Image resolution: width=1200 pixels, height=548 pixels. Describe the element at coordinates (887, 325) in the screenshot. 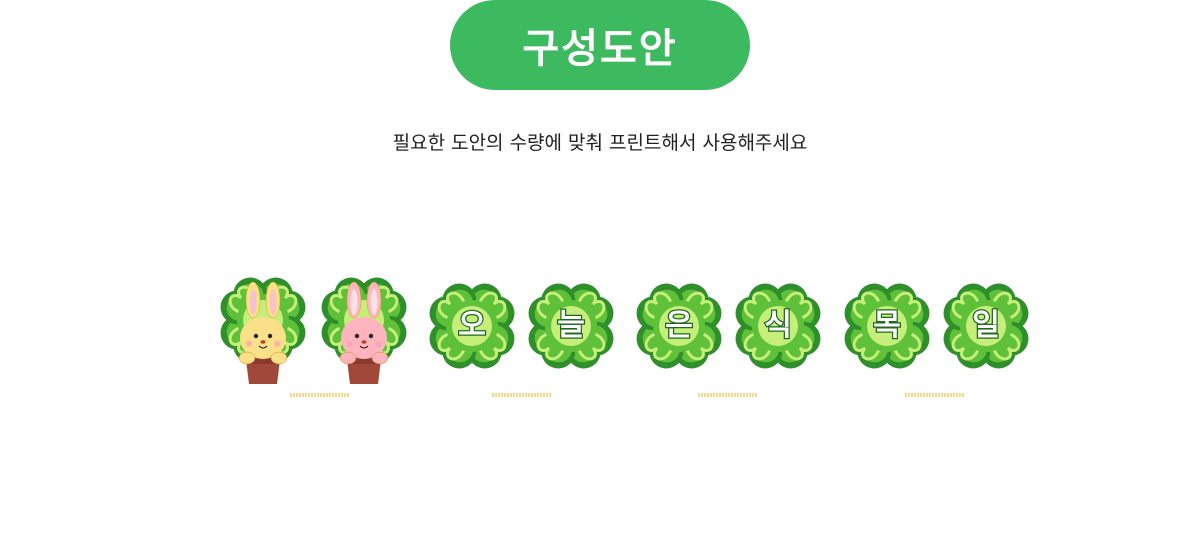

I see `clover-letter: 목` at that location.